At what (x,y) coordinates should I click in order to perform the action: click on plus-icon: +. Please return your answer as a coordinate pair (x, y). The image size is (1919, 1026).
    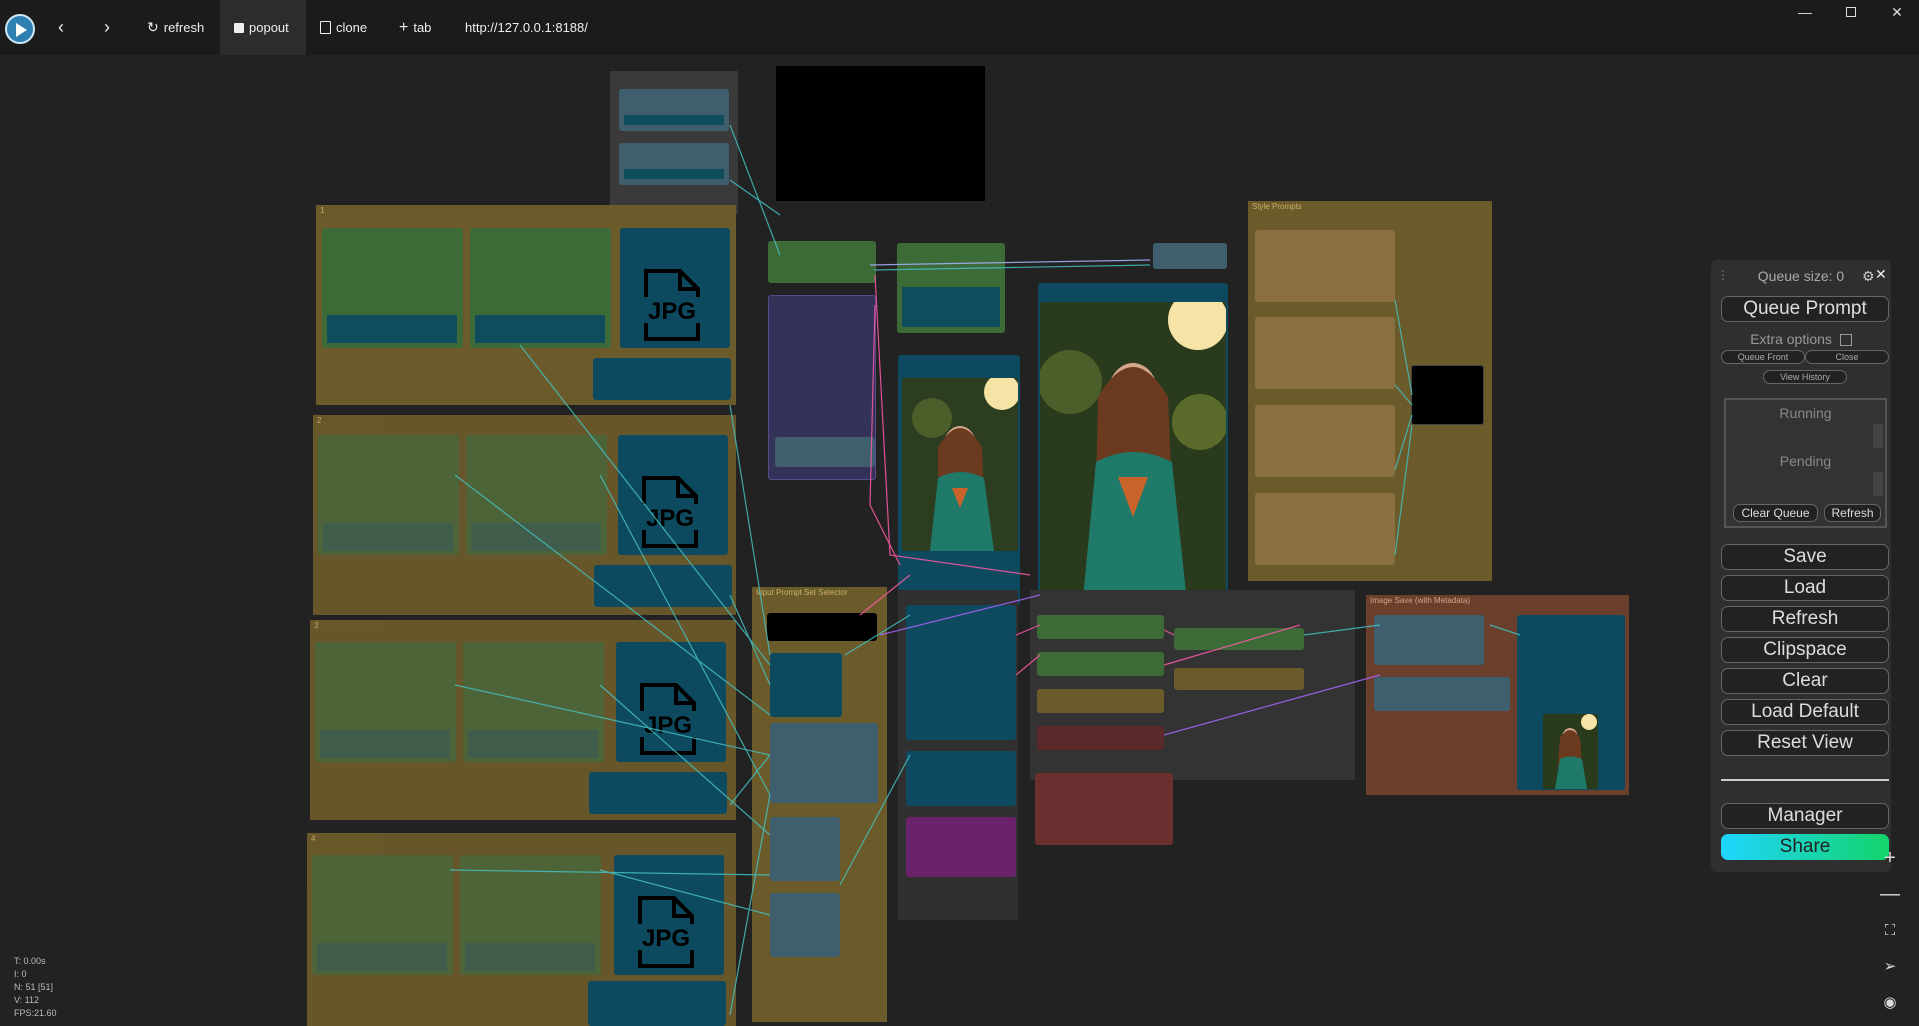
    Looking at the image, I should click on (404, 27).